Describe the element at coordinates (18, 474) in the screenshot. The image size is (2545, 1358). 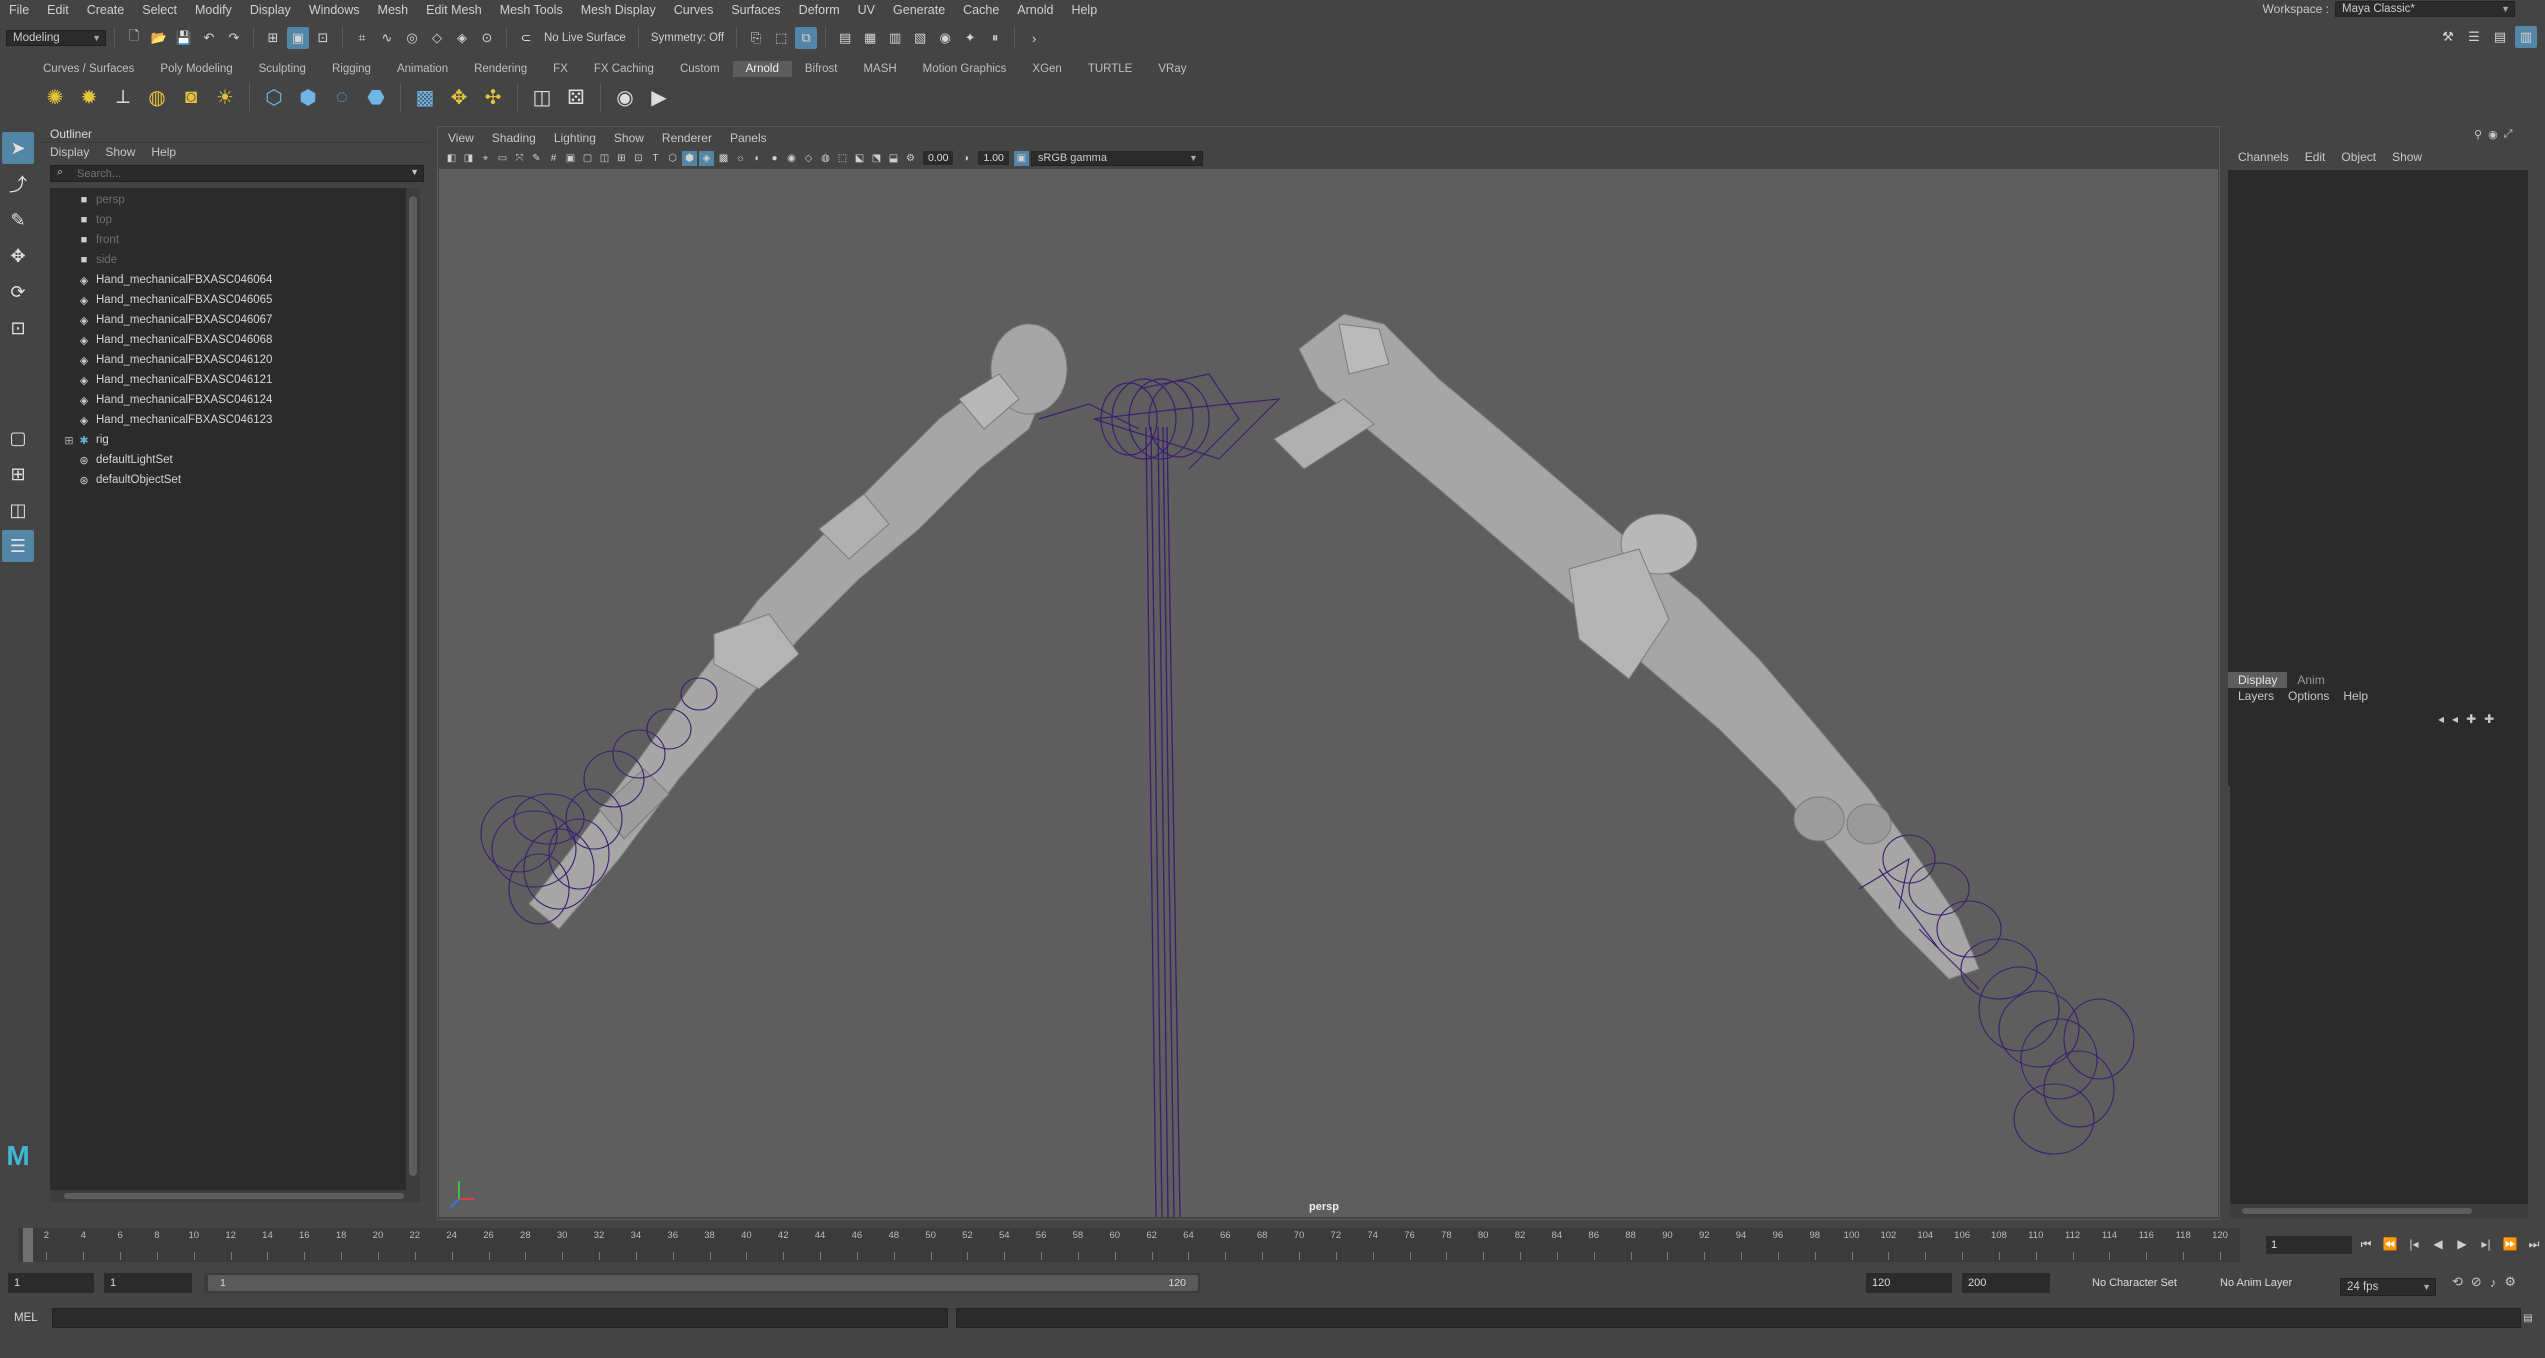
I see `four-view-icon: ⊞` at that location.